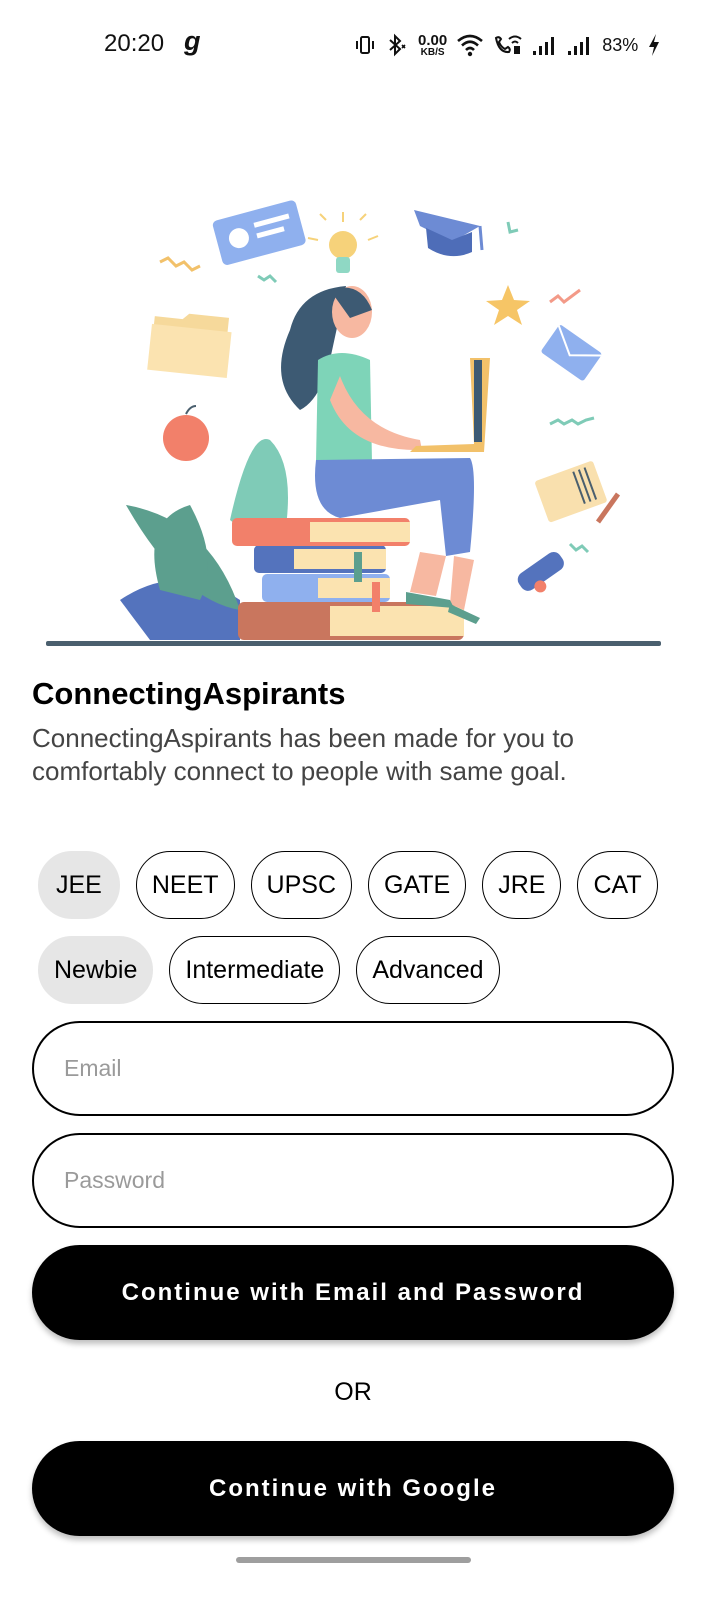 This screenshot has height=1600, width=720. What do you see at coordinates (353, 1392) in the screenshot?
I see `or-divider: OR` at bounding box center [353, 1392].